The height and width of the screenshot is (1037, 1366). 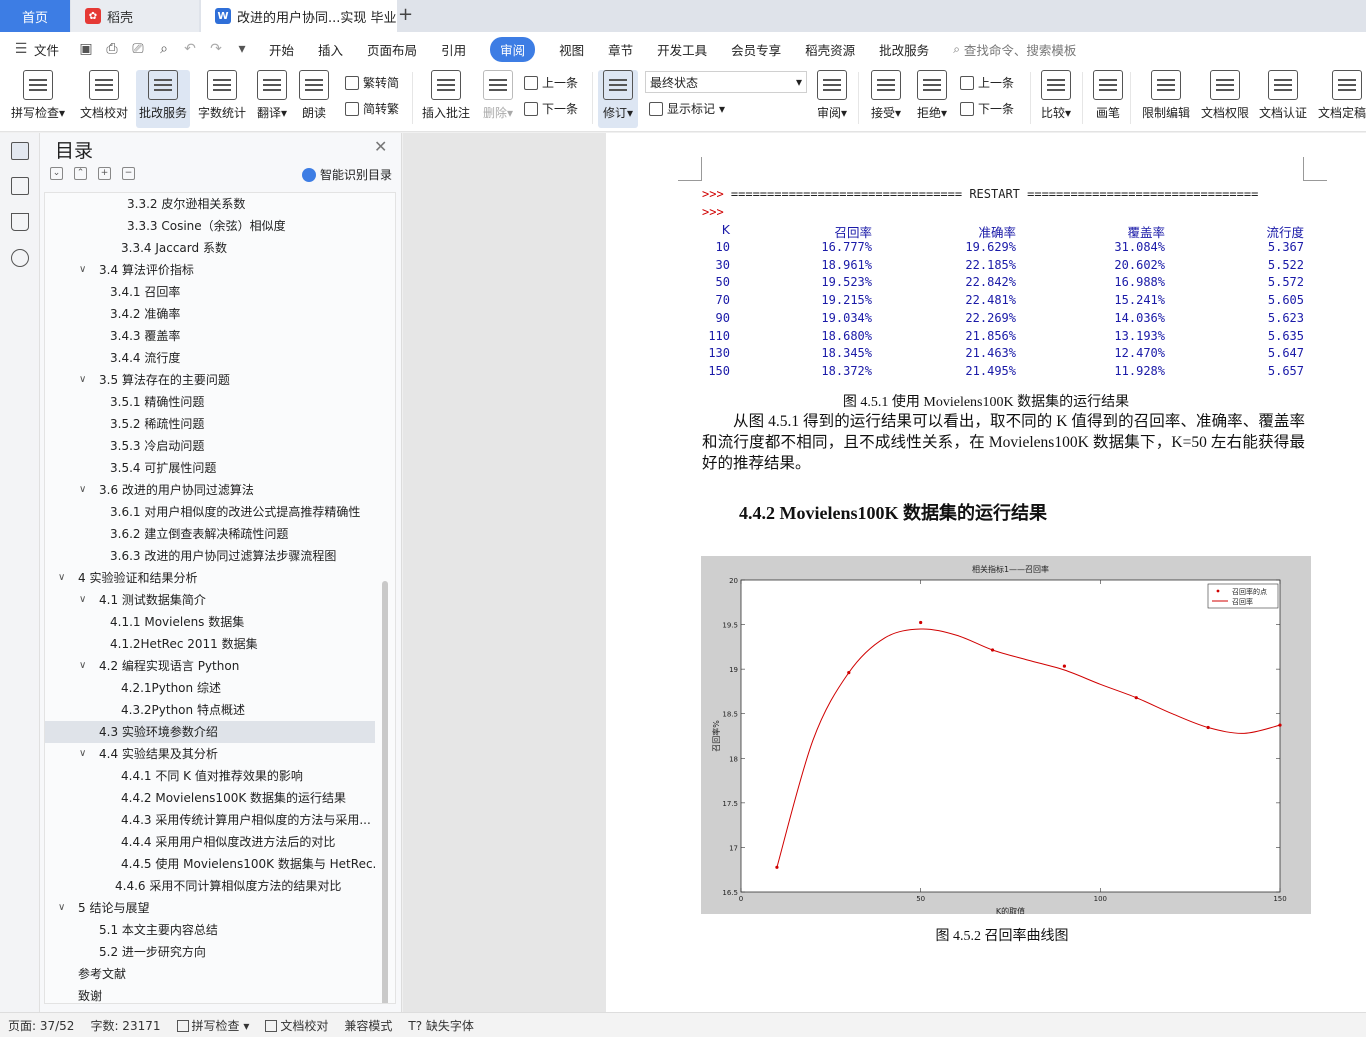 What do you see at coordinates (210, 204) in the screenshot?
I see `toc-item: 3.3.2 皮尔逊相关系数` at bounding box center [210, 204].